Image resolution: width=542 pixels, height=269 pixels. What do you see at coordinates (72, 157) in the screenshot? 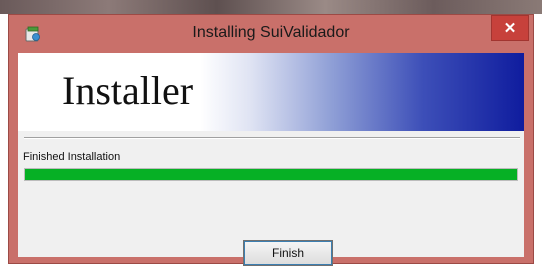
I see `status-label: Finished Installation` at bounding box center [72, 157].